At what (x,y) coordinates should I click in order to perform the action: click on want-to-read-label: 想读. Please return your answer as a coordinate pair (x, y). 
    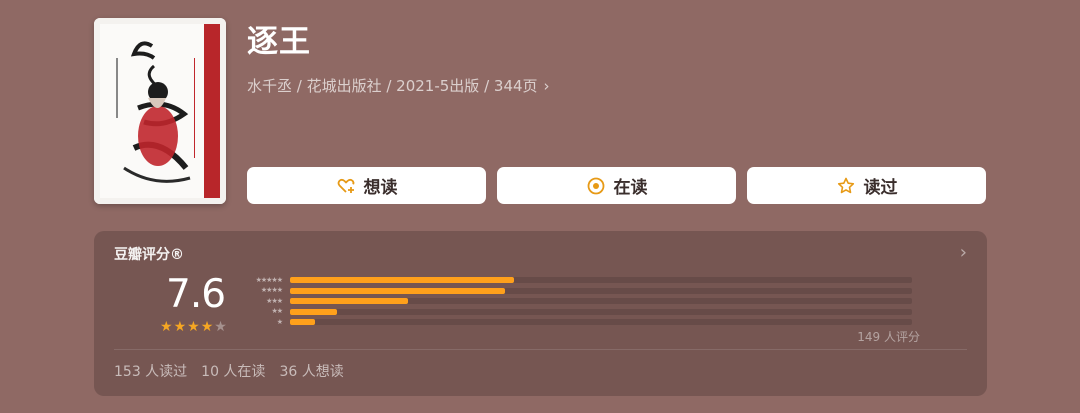
    Looking at the image, I should click on (380, 188).